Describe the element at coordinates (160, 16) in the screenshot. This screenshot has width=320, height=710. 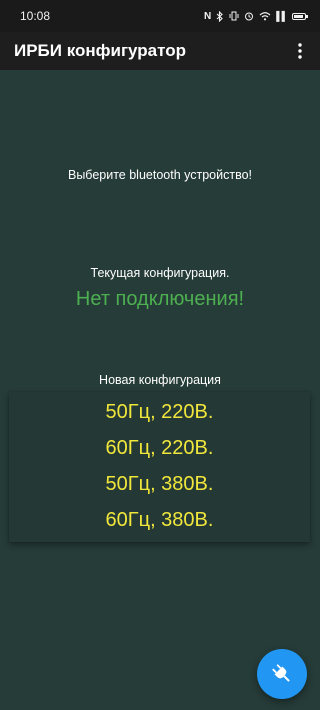
I see `status-bar: 10:08 N ▌▌` at that location.